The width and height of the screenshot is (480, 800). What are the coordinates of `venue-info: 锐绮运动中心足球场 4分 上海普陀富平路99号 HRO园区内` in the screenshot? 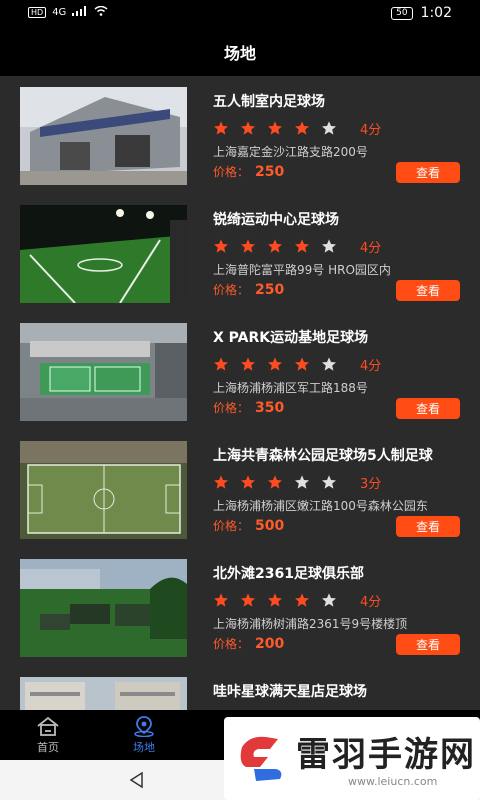 It's located at (346, 243).